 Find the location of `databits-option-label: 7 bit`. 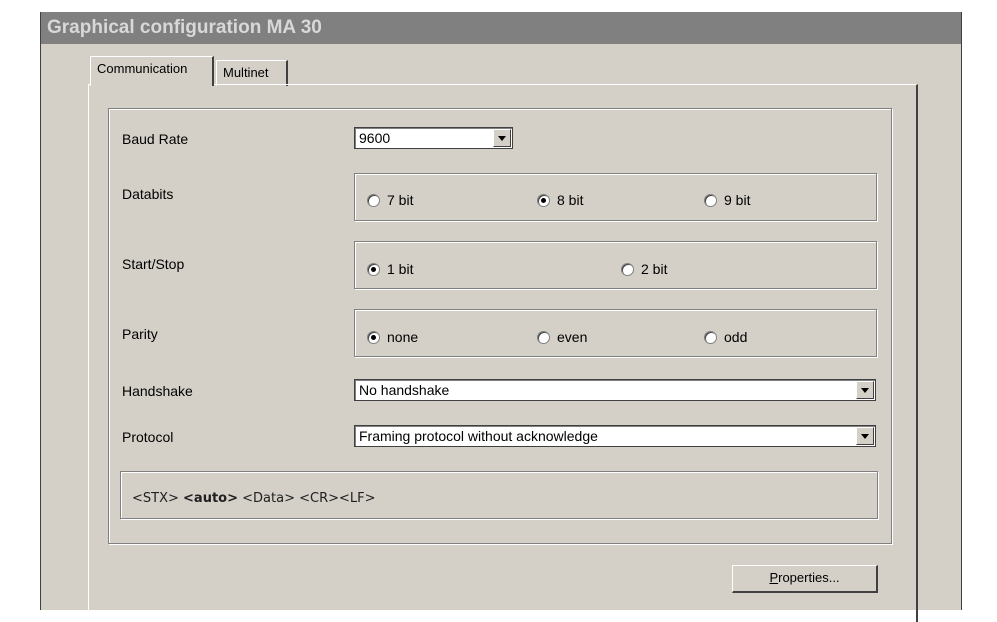

databits-option-label: 7 bit is located at coordinates (400, 200).